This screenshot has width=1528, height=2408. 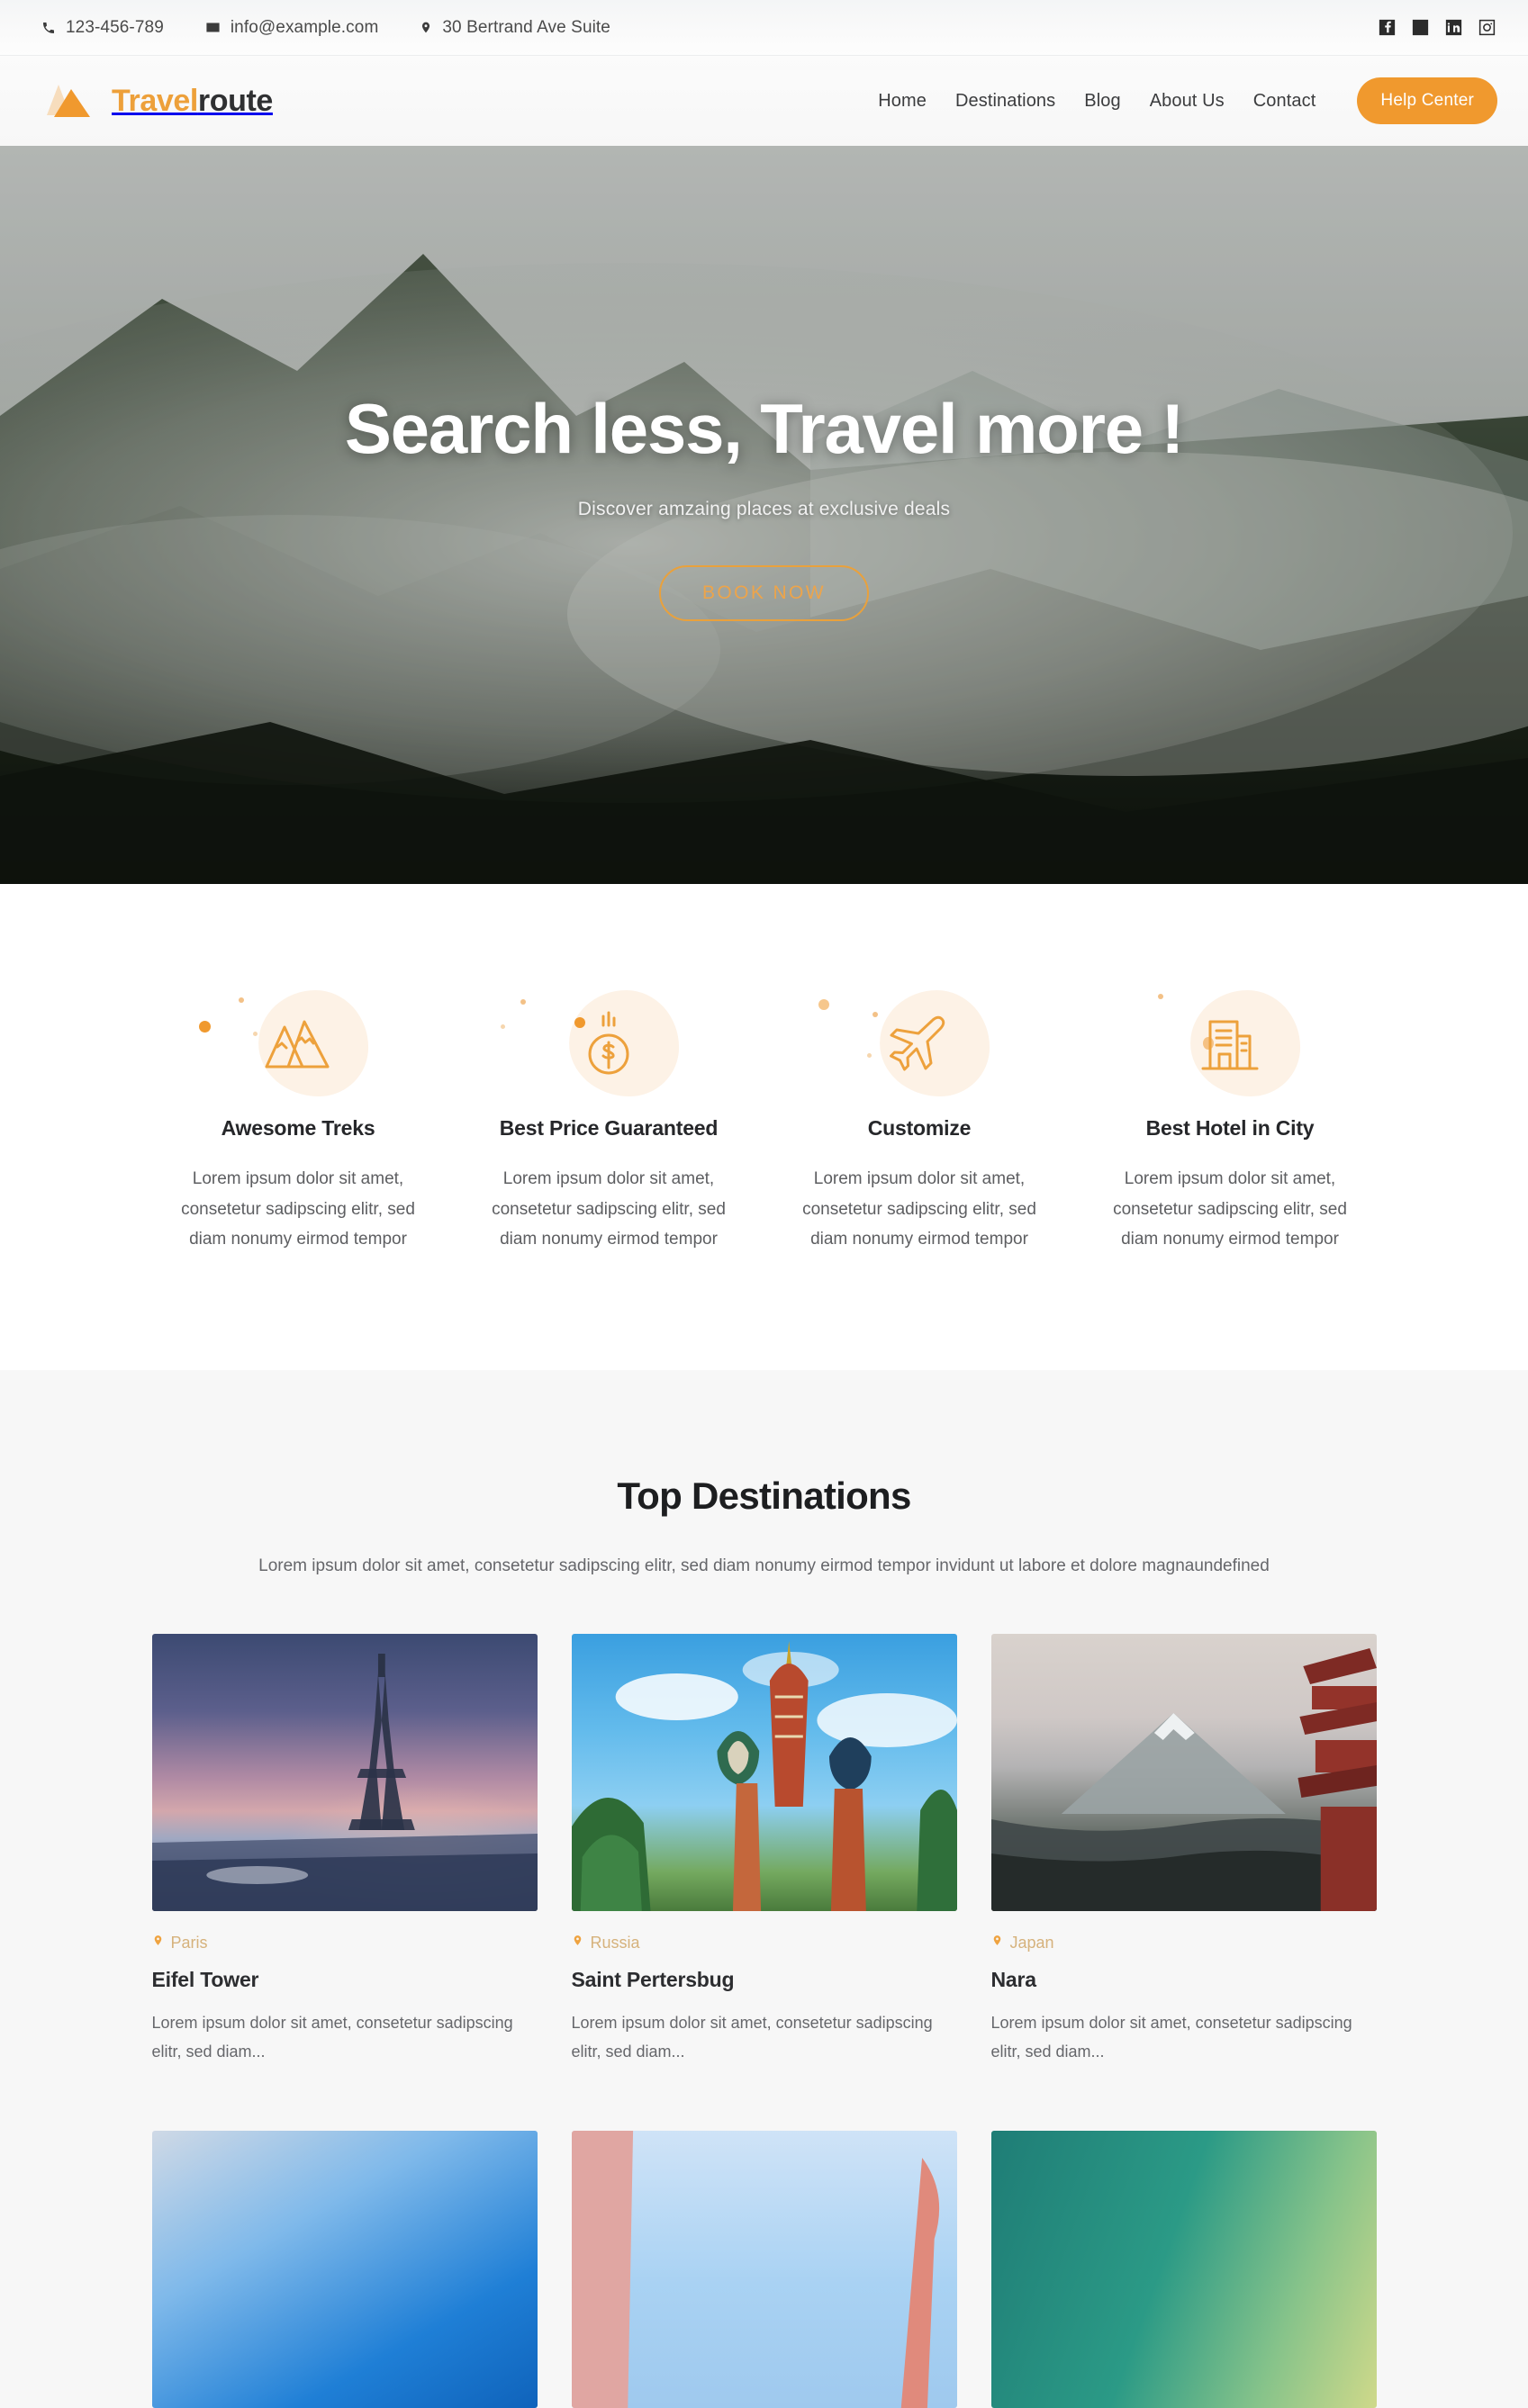 What do you see at coordinates (1102, 102) in the screenshot?
I see `nav-item-blog: Blog` at bounding box center [1102, 102].